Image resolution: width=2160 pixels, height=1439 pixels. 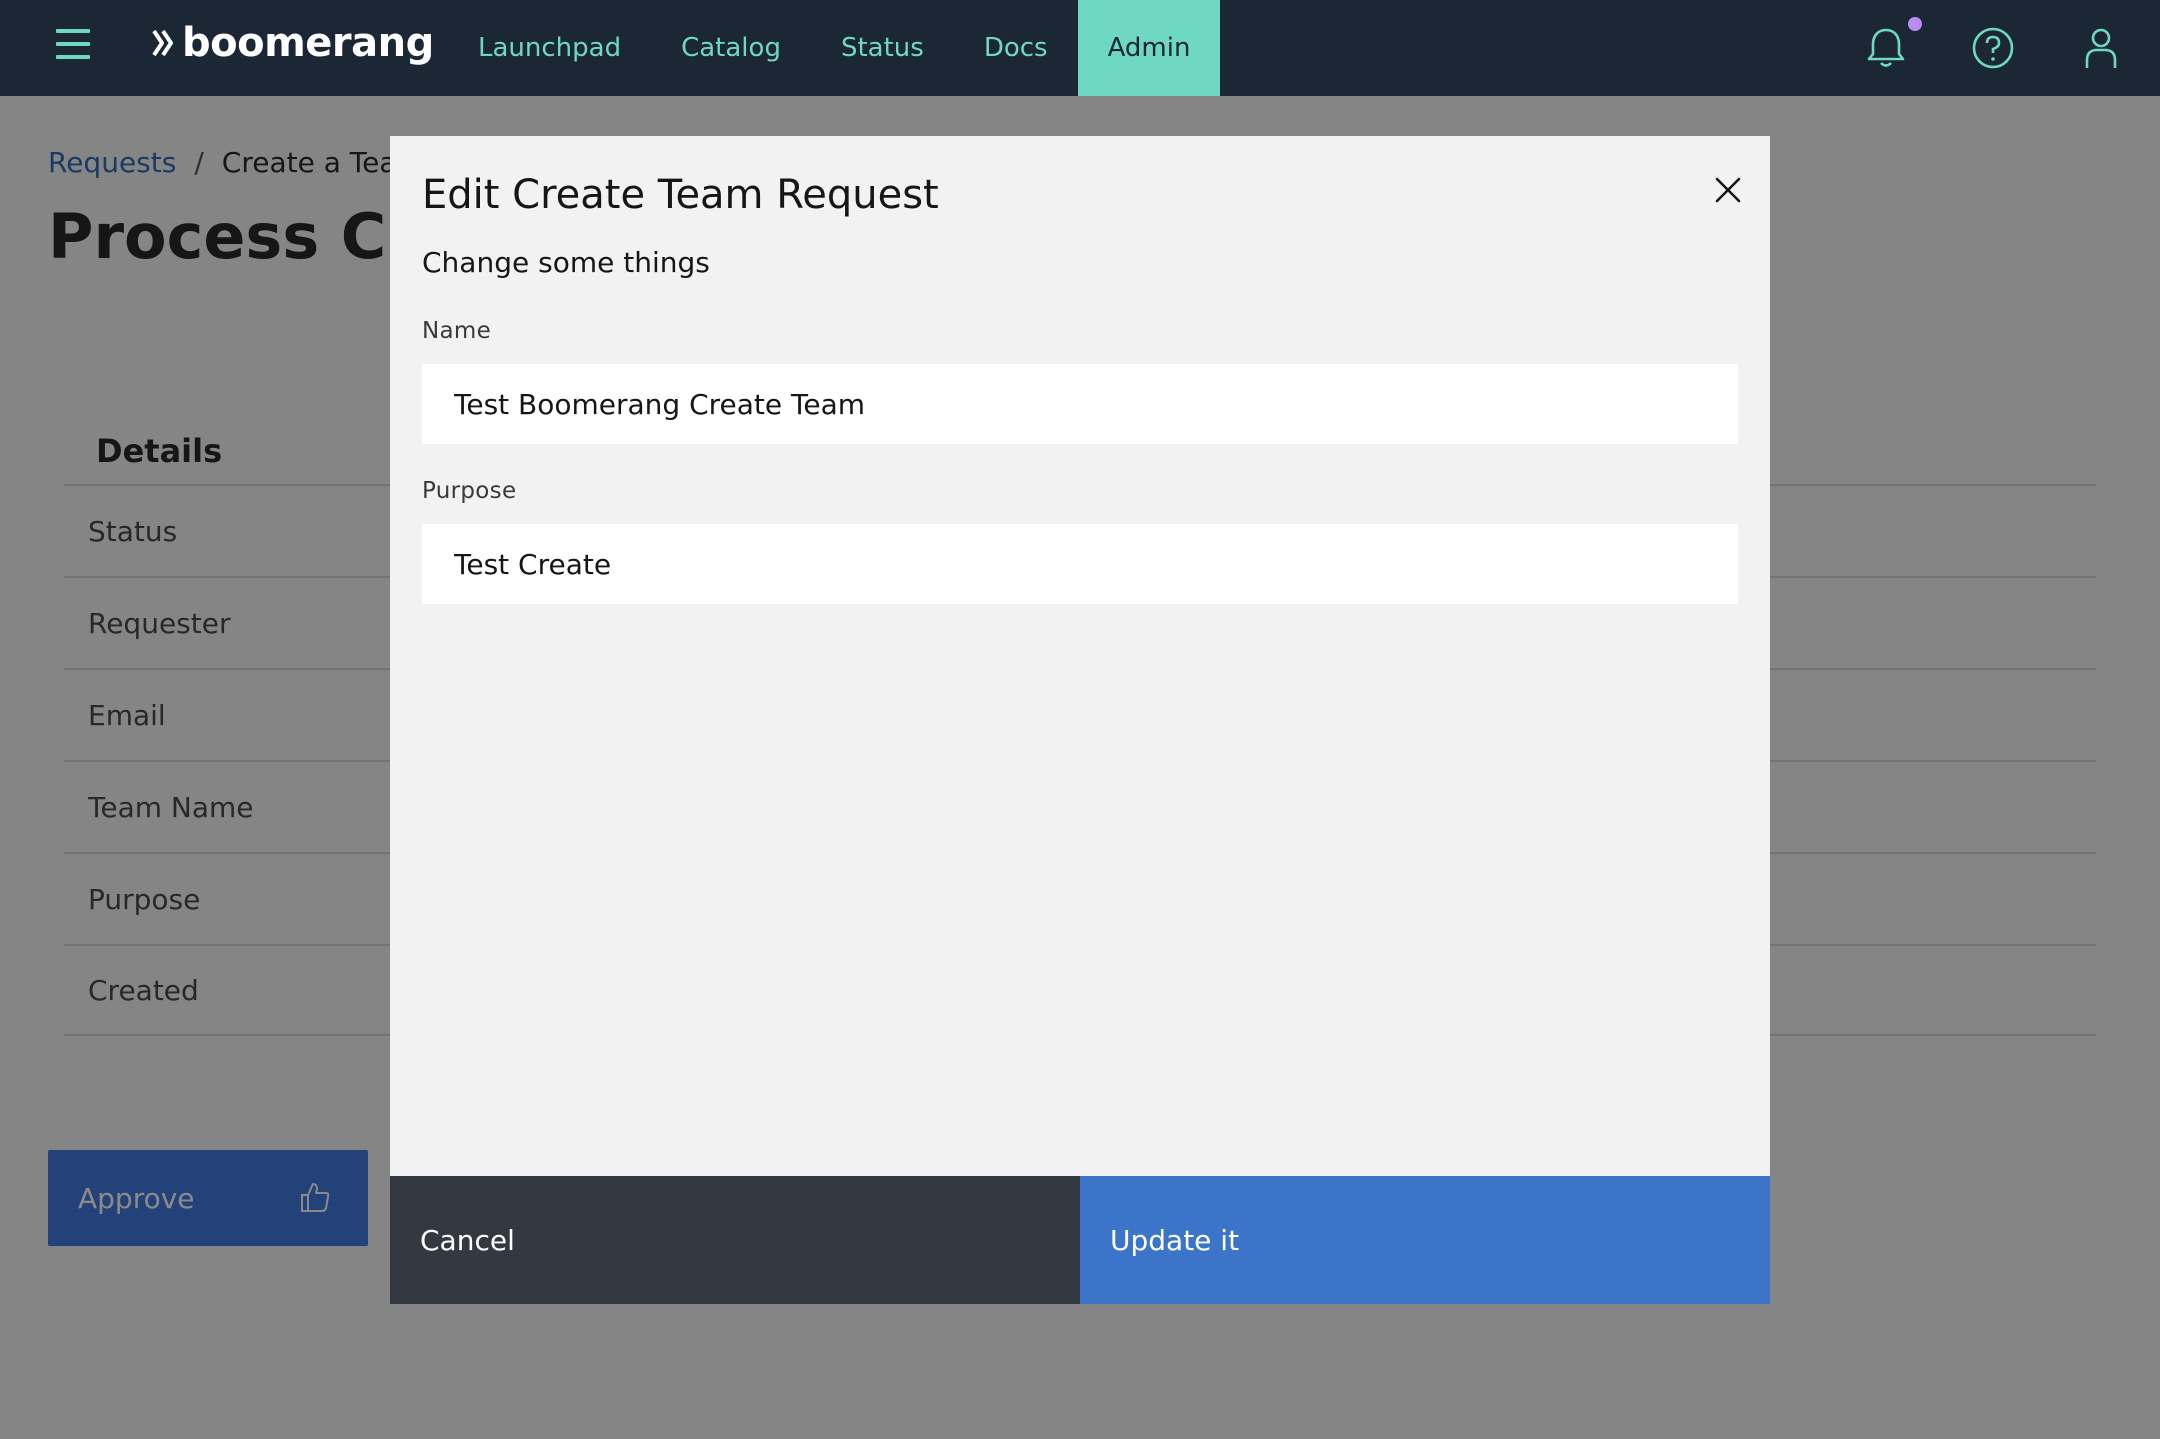 What do you see at coordinates (735, 1240) in the screenshot?
I see `cancel-button: Cancel` at bounding box center [735, 1240].